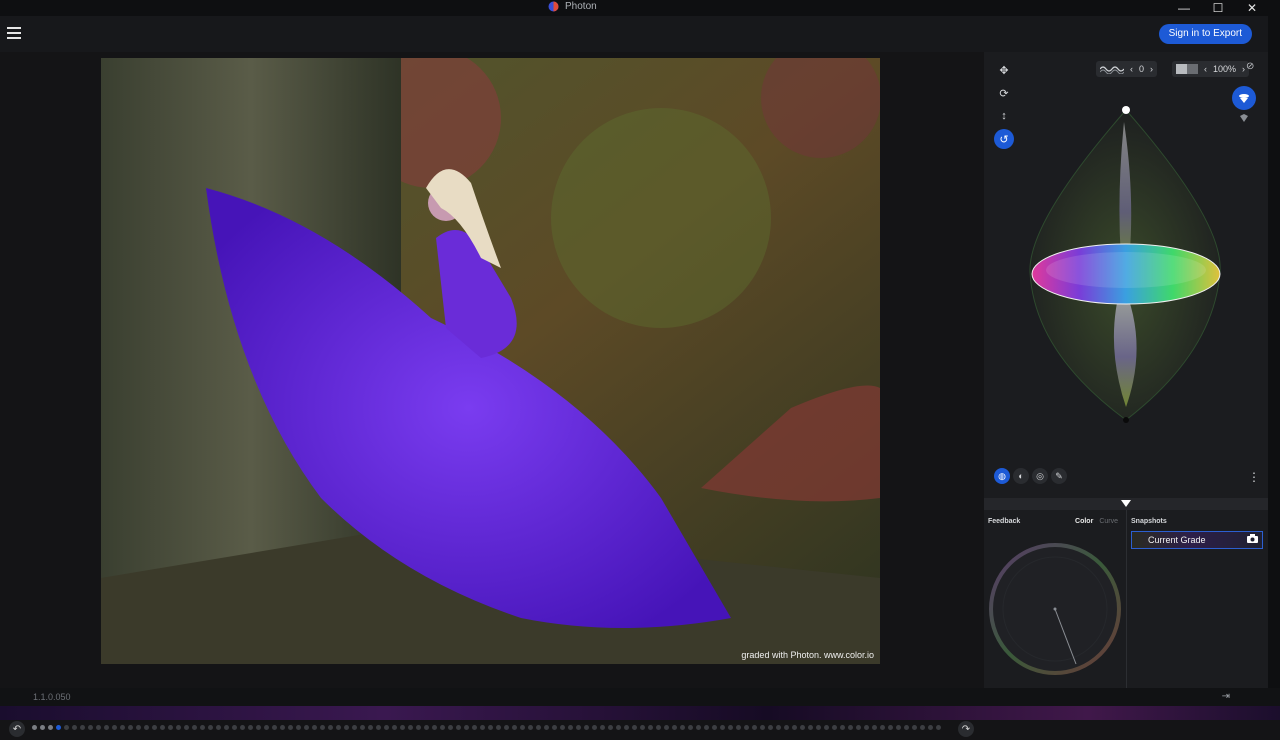 This screenshot has height=740, width=1280. What do you see at coordinates (1004, 70) in the screenshot?
I see `move-tool-icon: ✥` at bounding box center [1004, 70].